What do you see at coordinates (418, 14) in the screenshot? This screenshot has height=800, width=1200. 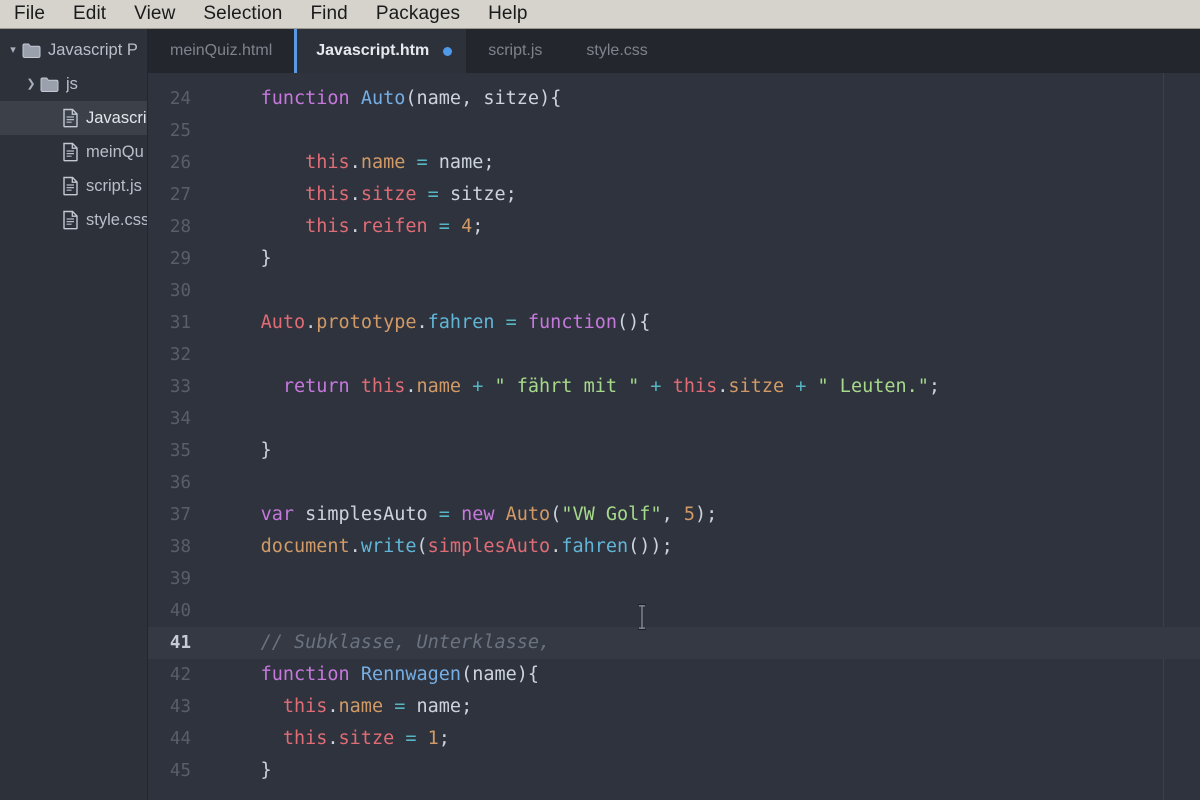 I see `menu-item-packages: Packages` at bounding box center [418, 14].